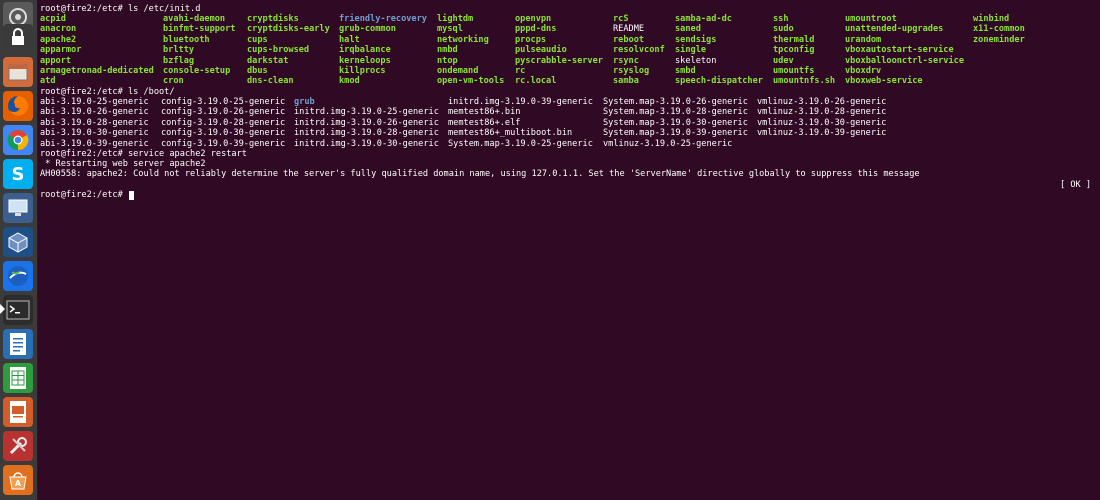 This screenshot has height=500, width=1100. What do you see at coordinates (179, 60) in the screenshot?
I see `listing-entry: bzflag` at bounding box center [179, 60].